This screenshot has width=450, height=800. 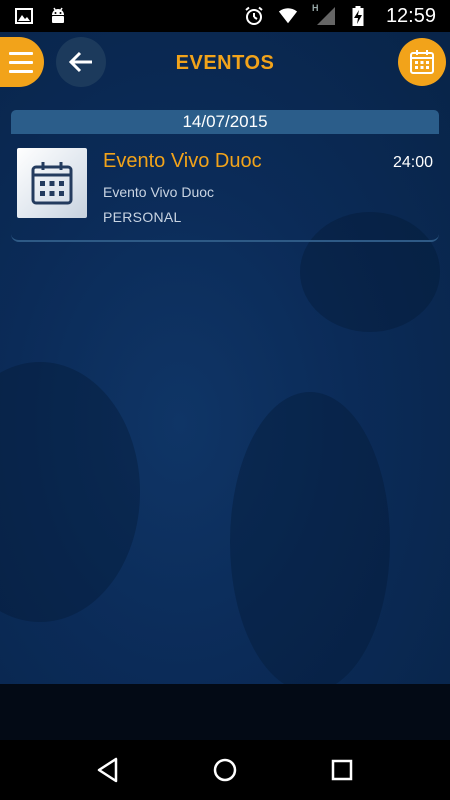 I want to click on app-bar: EVENTOS, so click(x=225, y=63).